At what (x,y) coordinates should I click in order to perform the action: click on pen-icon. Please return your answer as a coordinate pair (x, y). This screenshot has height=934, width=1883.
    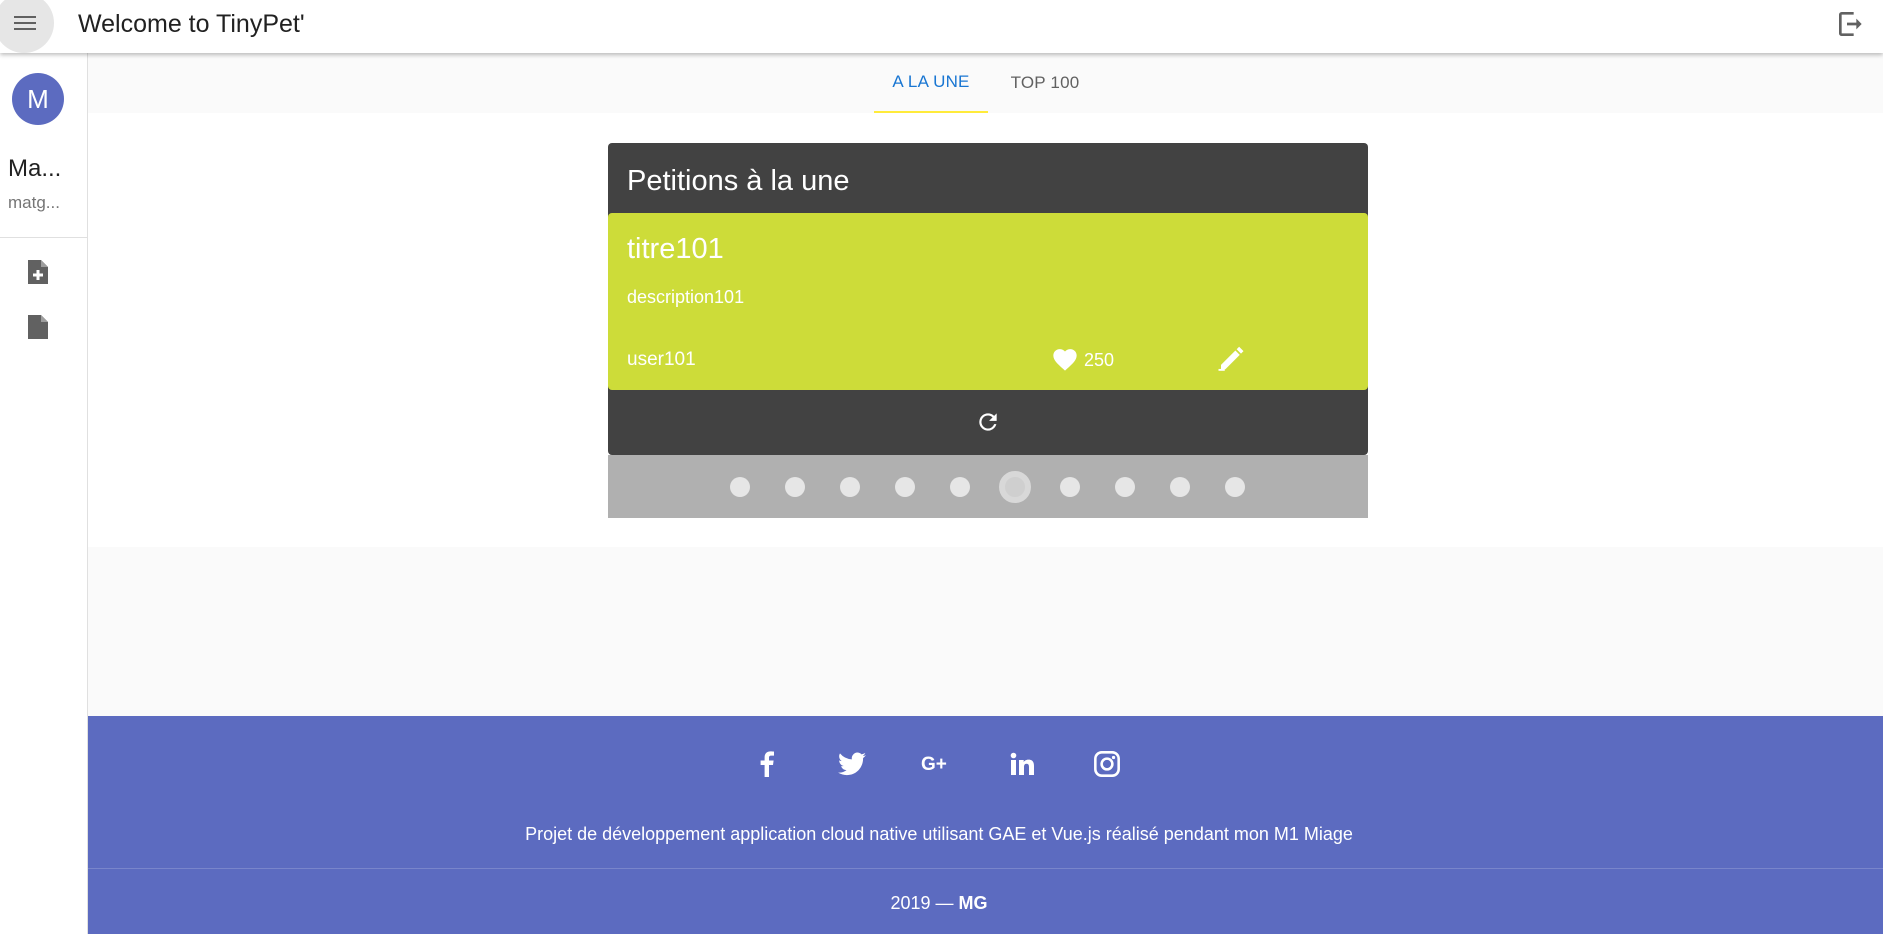
    Looking at the image, I should click on (1231, 358).